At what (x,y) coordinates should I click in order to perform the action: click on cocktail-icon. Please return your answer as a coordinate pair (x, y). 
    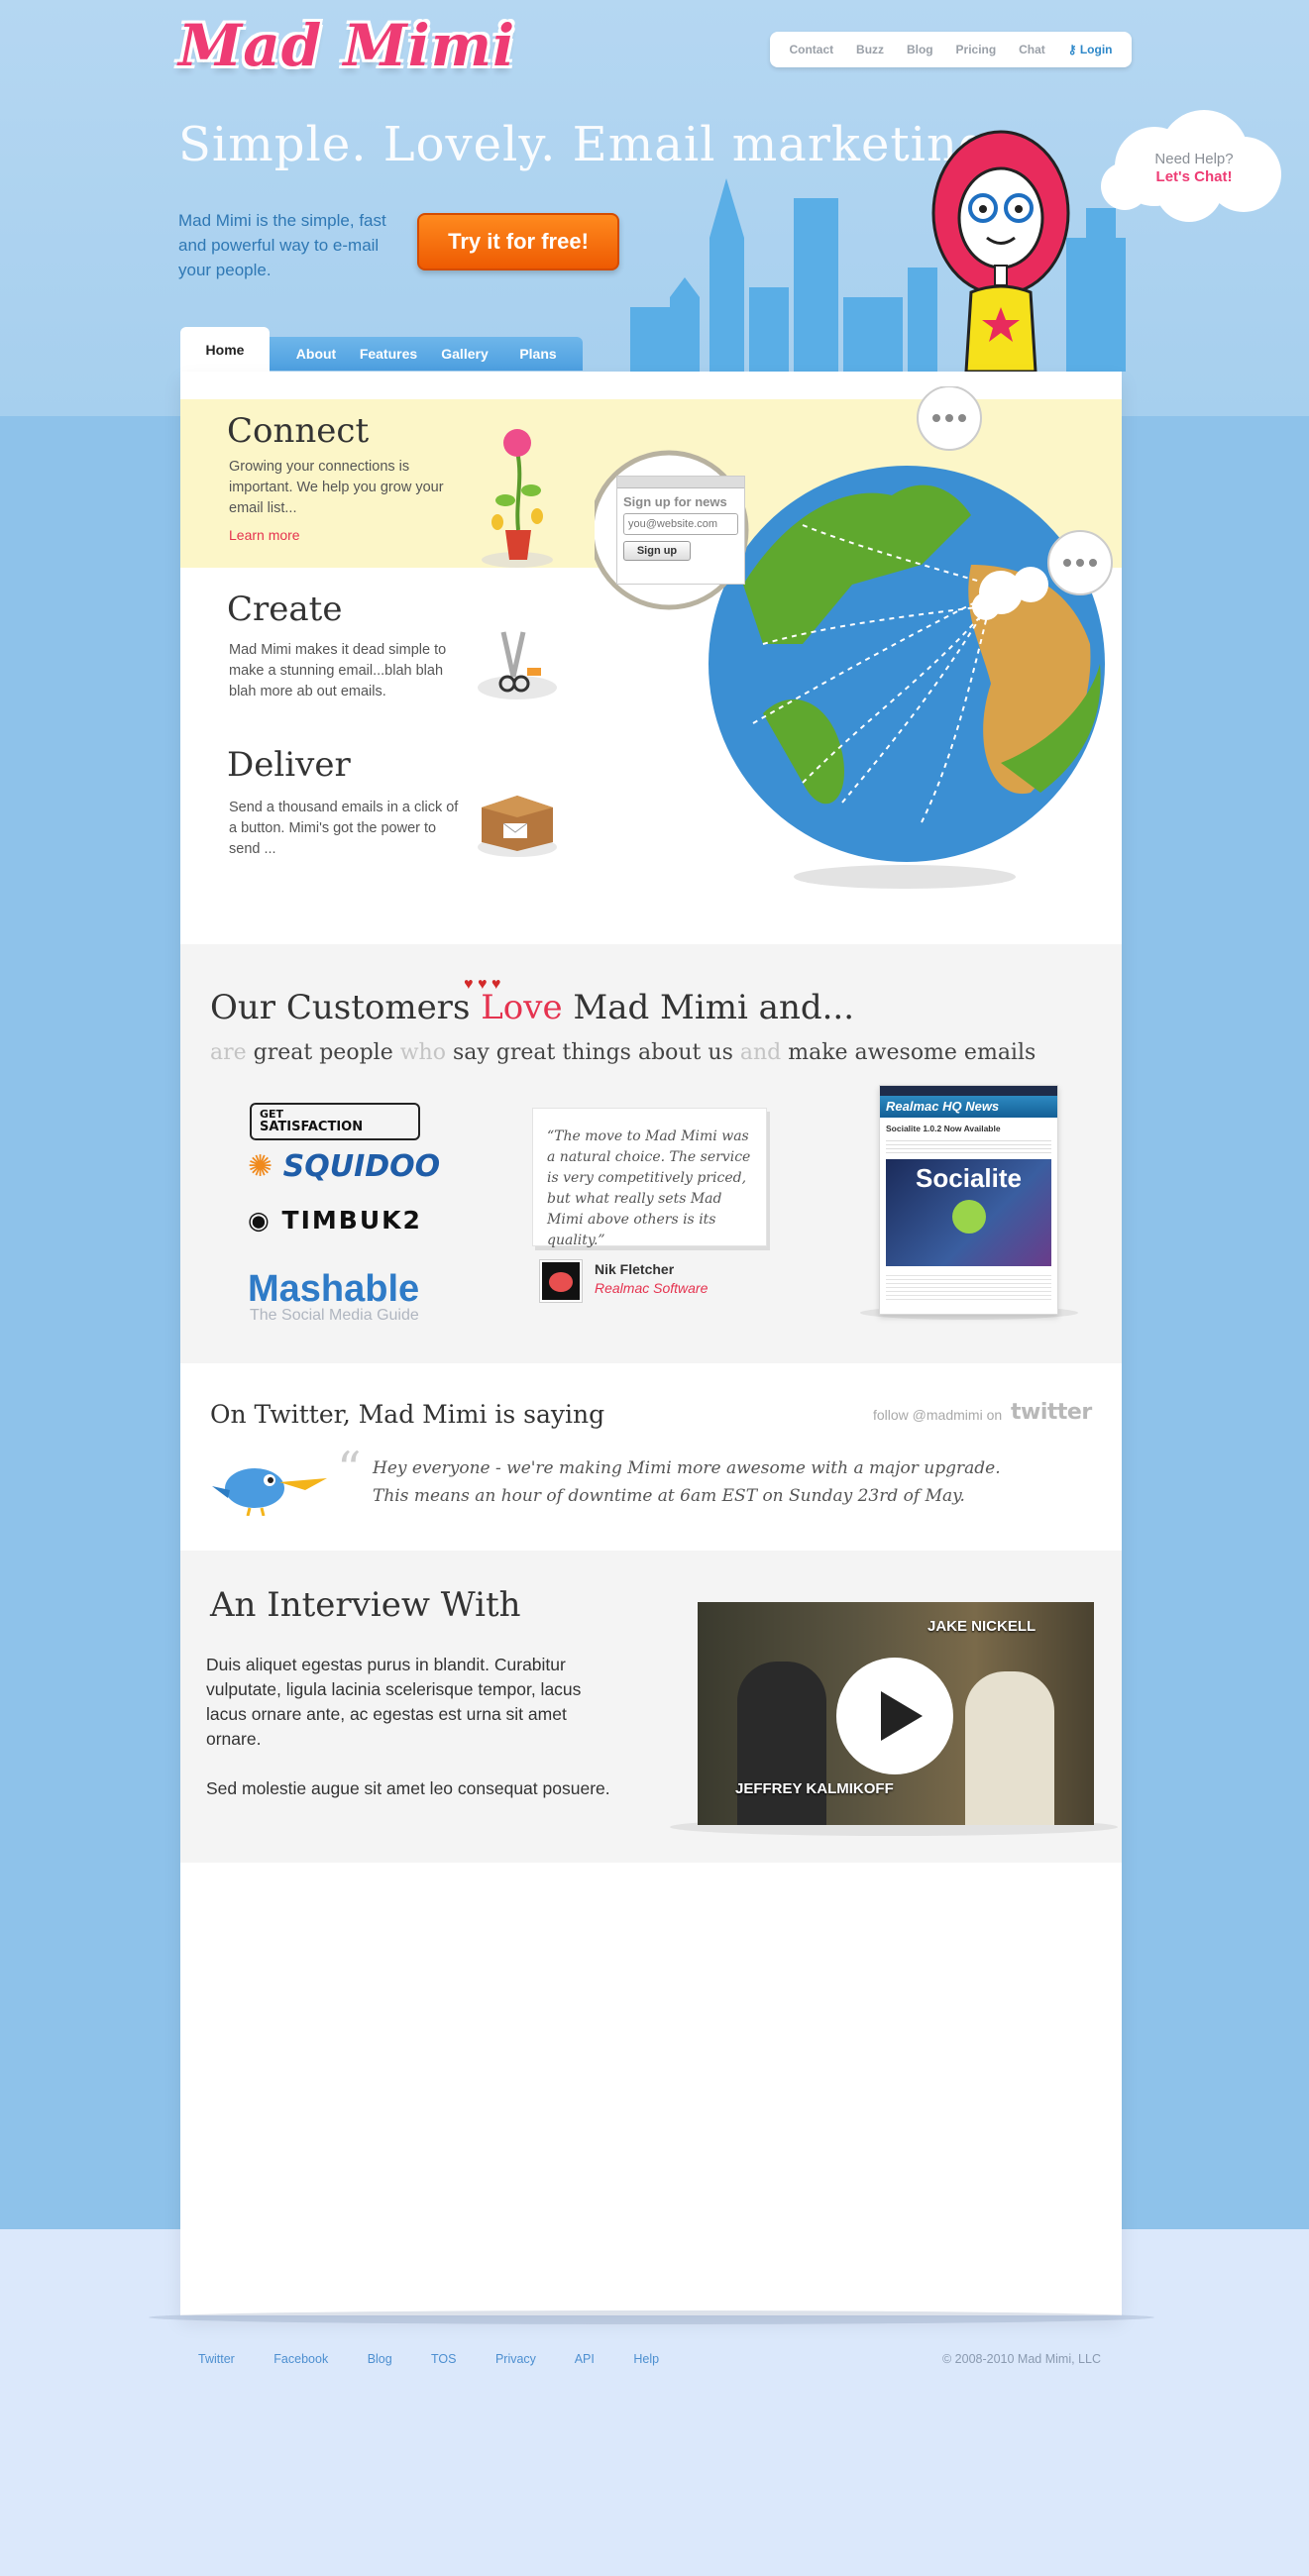
    Looking at the image, I should click on (968, 1217).